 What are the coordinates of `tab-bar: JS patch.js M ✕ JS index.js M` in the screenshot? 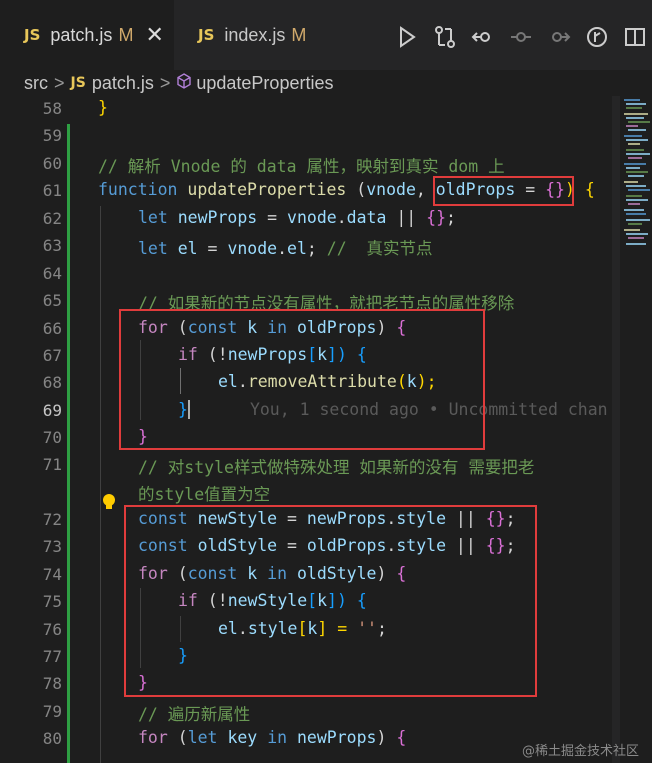 It's located at (326, 35).